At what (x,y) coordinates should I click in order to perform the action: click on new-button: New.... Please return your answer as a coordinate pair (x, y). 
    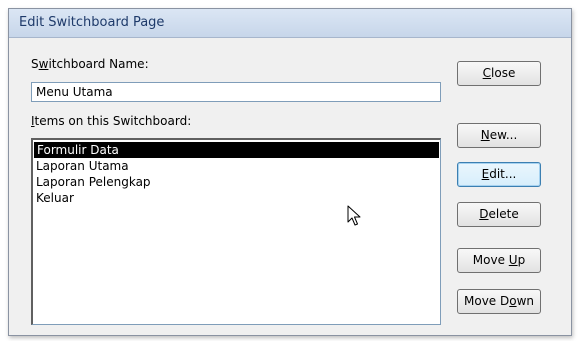
    Looking at the image, I should click on (499, 135).